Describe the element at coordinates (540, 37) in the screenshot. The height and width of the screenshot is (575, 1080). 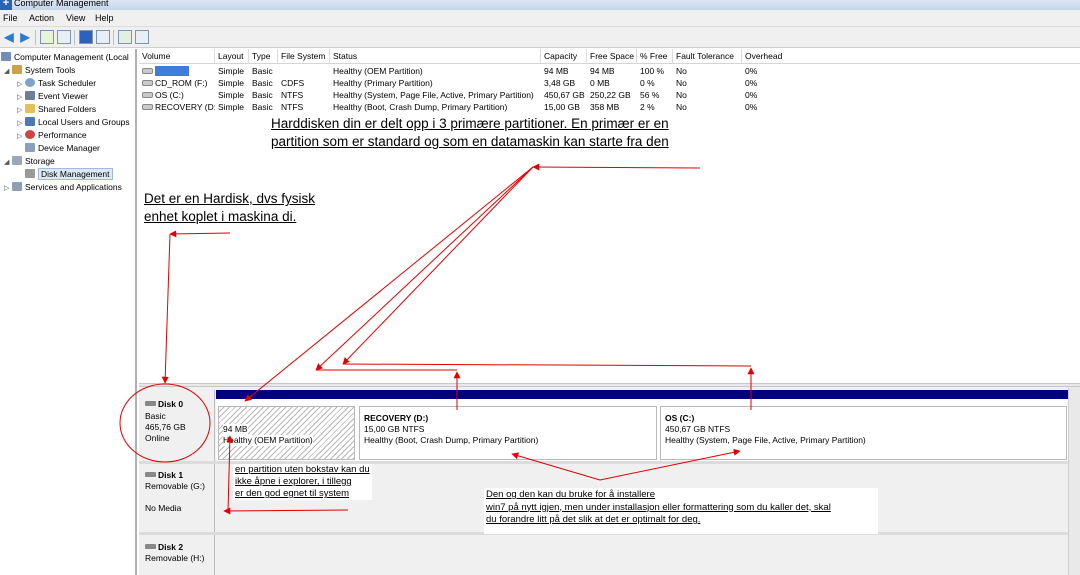
I see `toolbar: ◀ ▶` at that location.